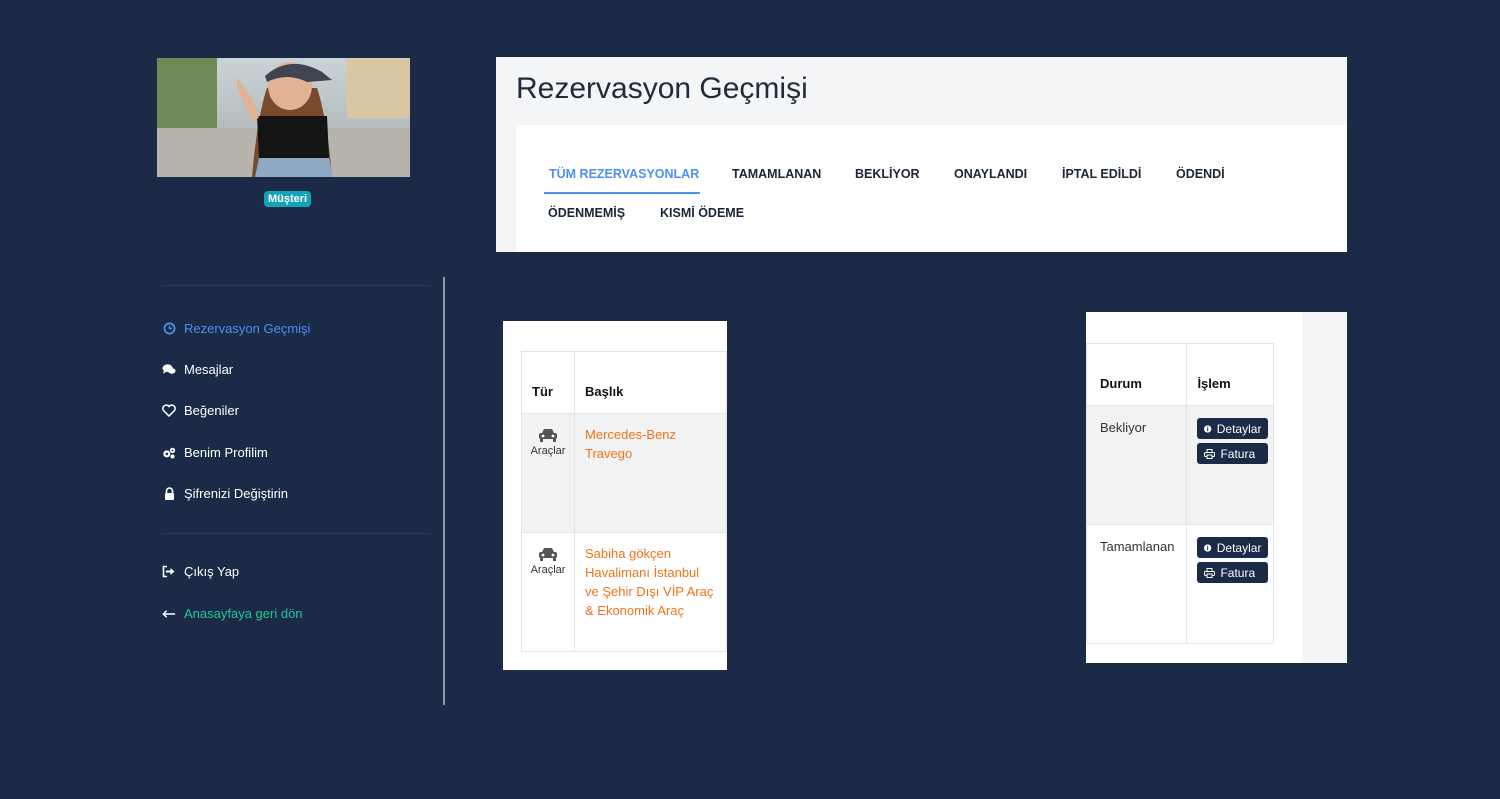  What do you see at coordinates (226, 452) in the screenshot?
I see `sidebar-item-label: Benim Profilim` at bounding box center [226, 452].